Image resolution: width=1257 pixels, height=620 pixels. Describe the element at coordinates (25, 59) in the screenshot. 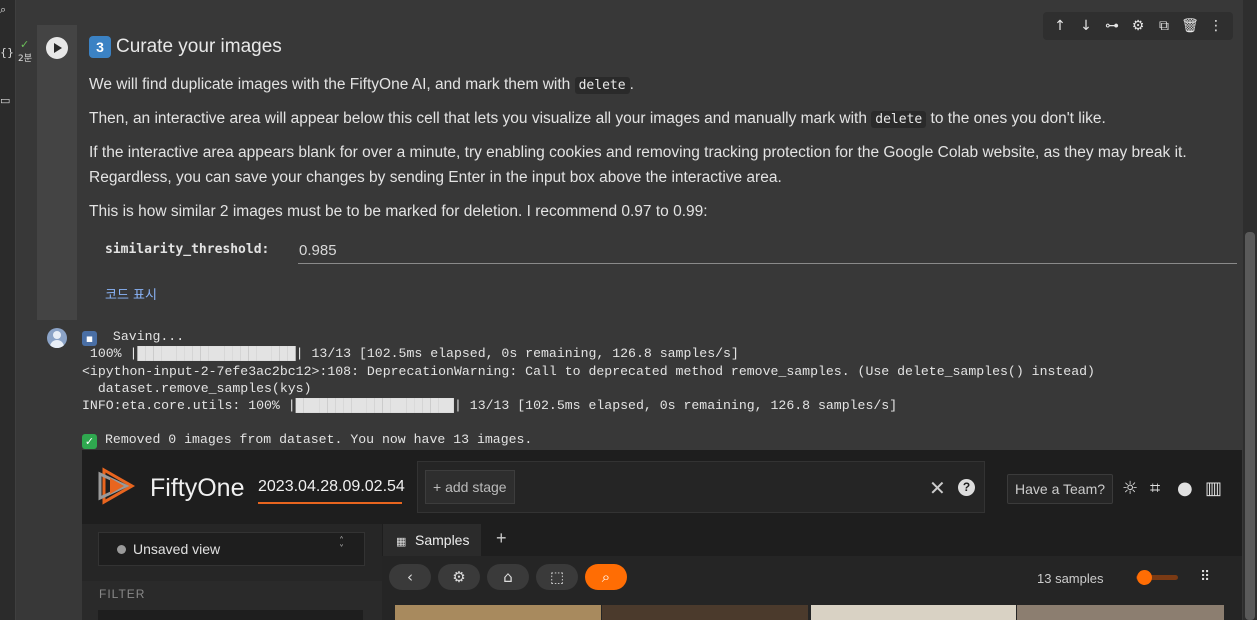

I see `execution-time: 2분` at that location.